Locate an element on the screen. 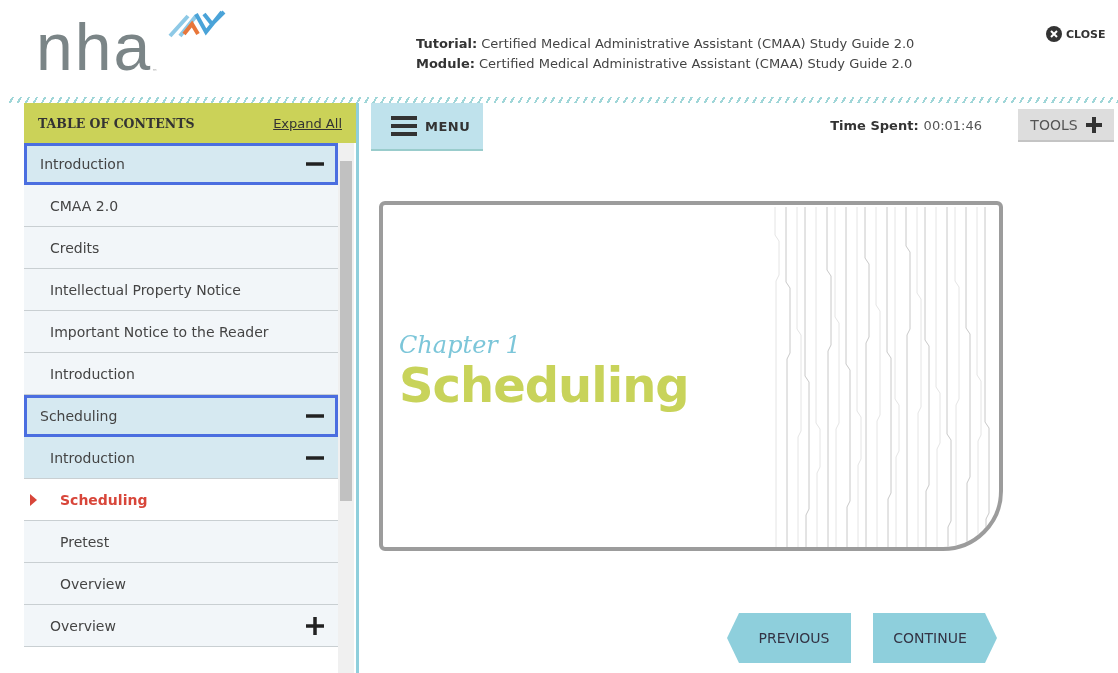 The image size is (1118, 673). toc-item: Scheduling is located at coordinates (181, 416).